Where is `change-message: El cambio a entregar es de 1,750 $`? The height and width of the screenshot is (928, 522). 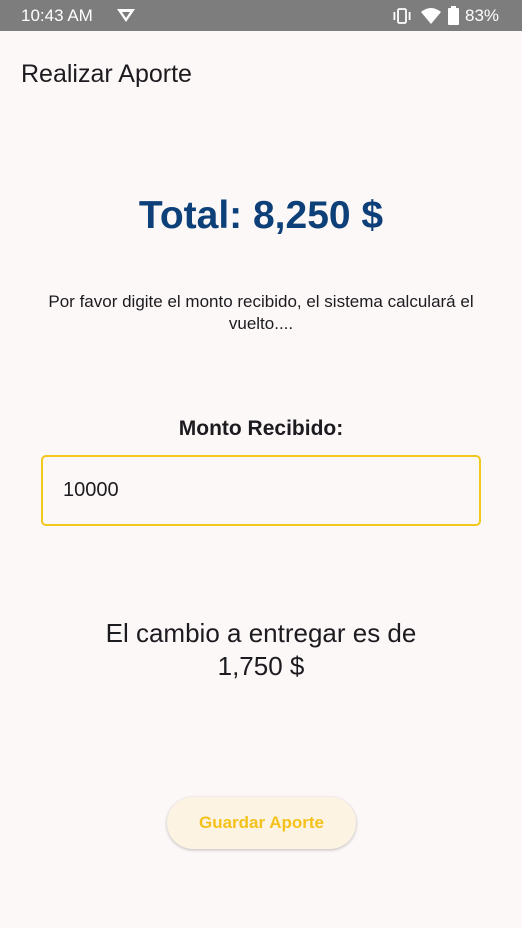 change-message: El cambio a entregar es de 1,750 $ is located at coordinates (261, 650).